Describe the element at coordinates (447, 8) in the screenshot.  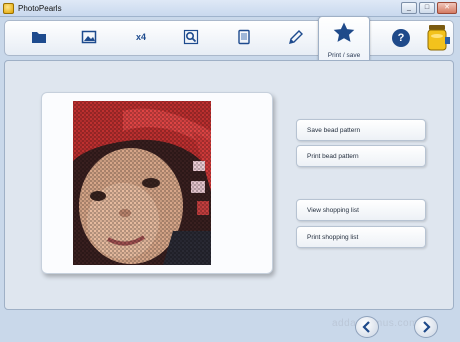
I see `close-button: ✕` at that location.